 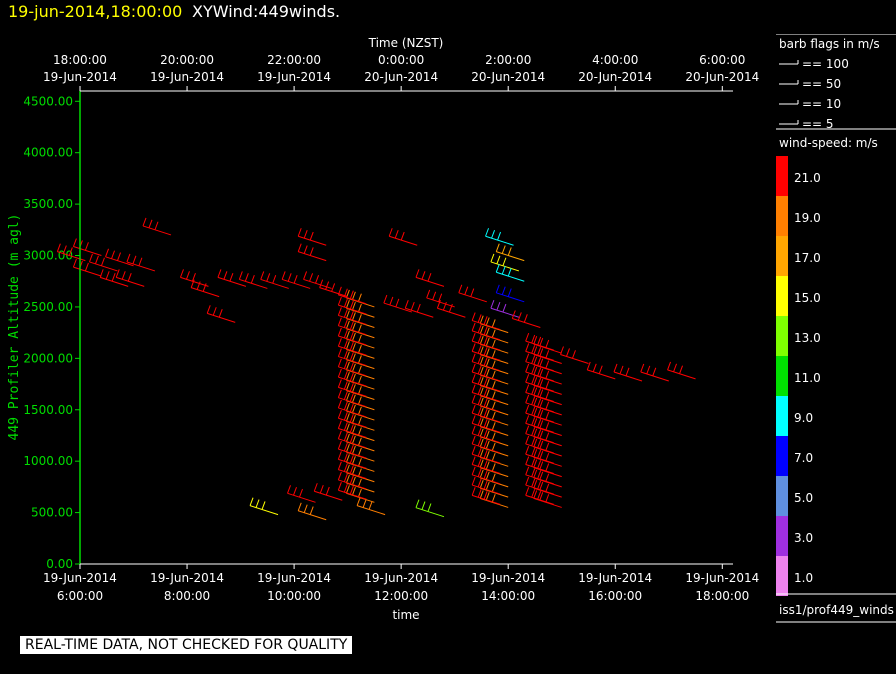 What do you see at coordinates (803, 498) in the screenshot?
I see `scale-label: 5.0` at bounding box center [803, 498].